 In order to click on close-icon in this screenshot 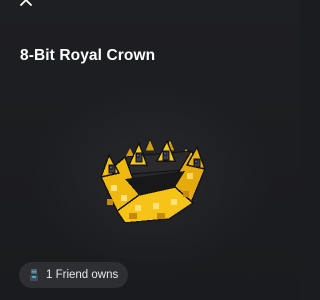, I will do `click(26, 3)`.